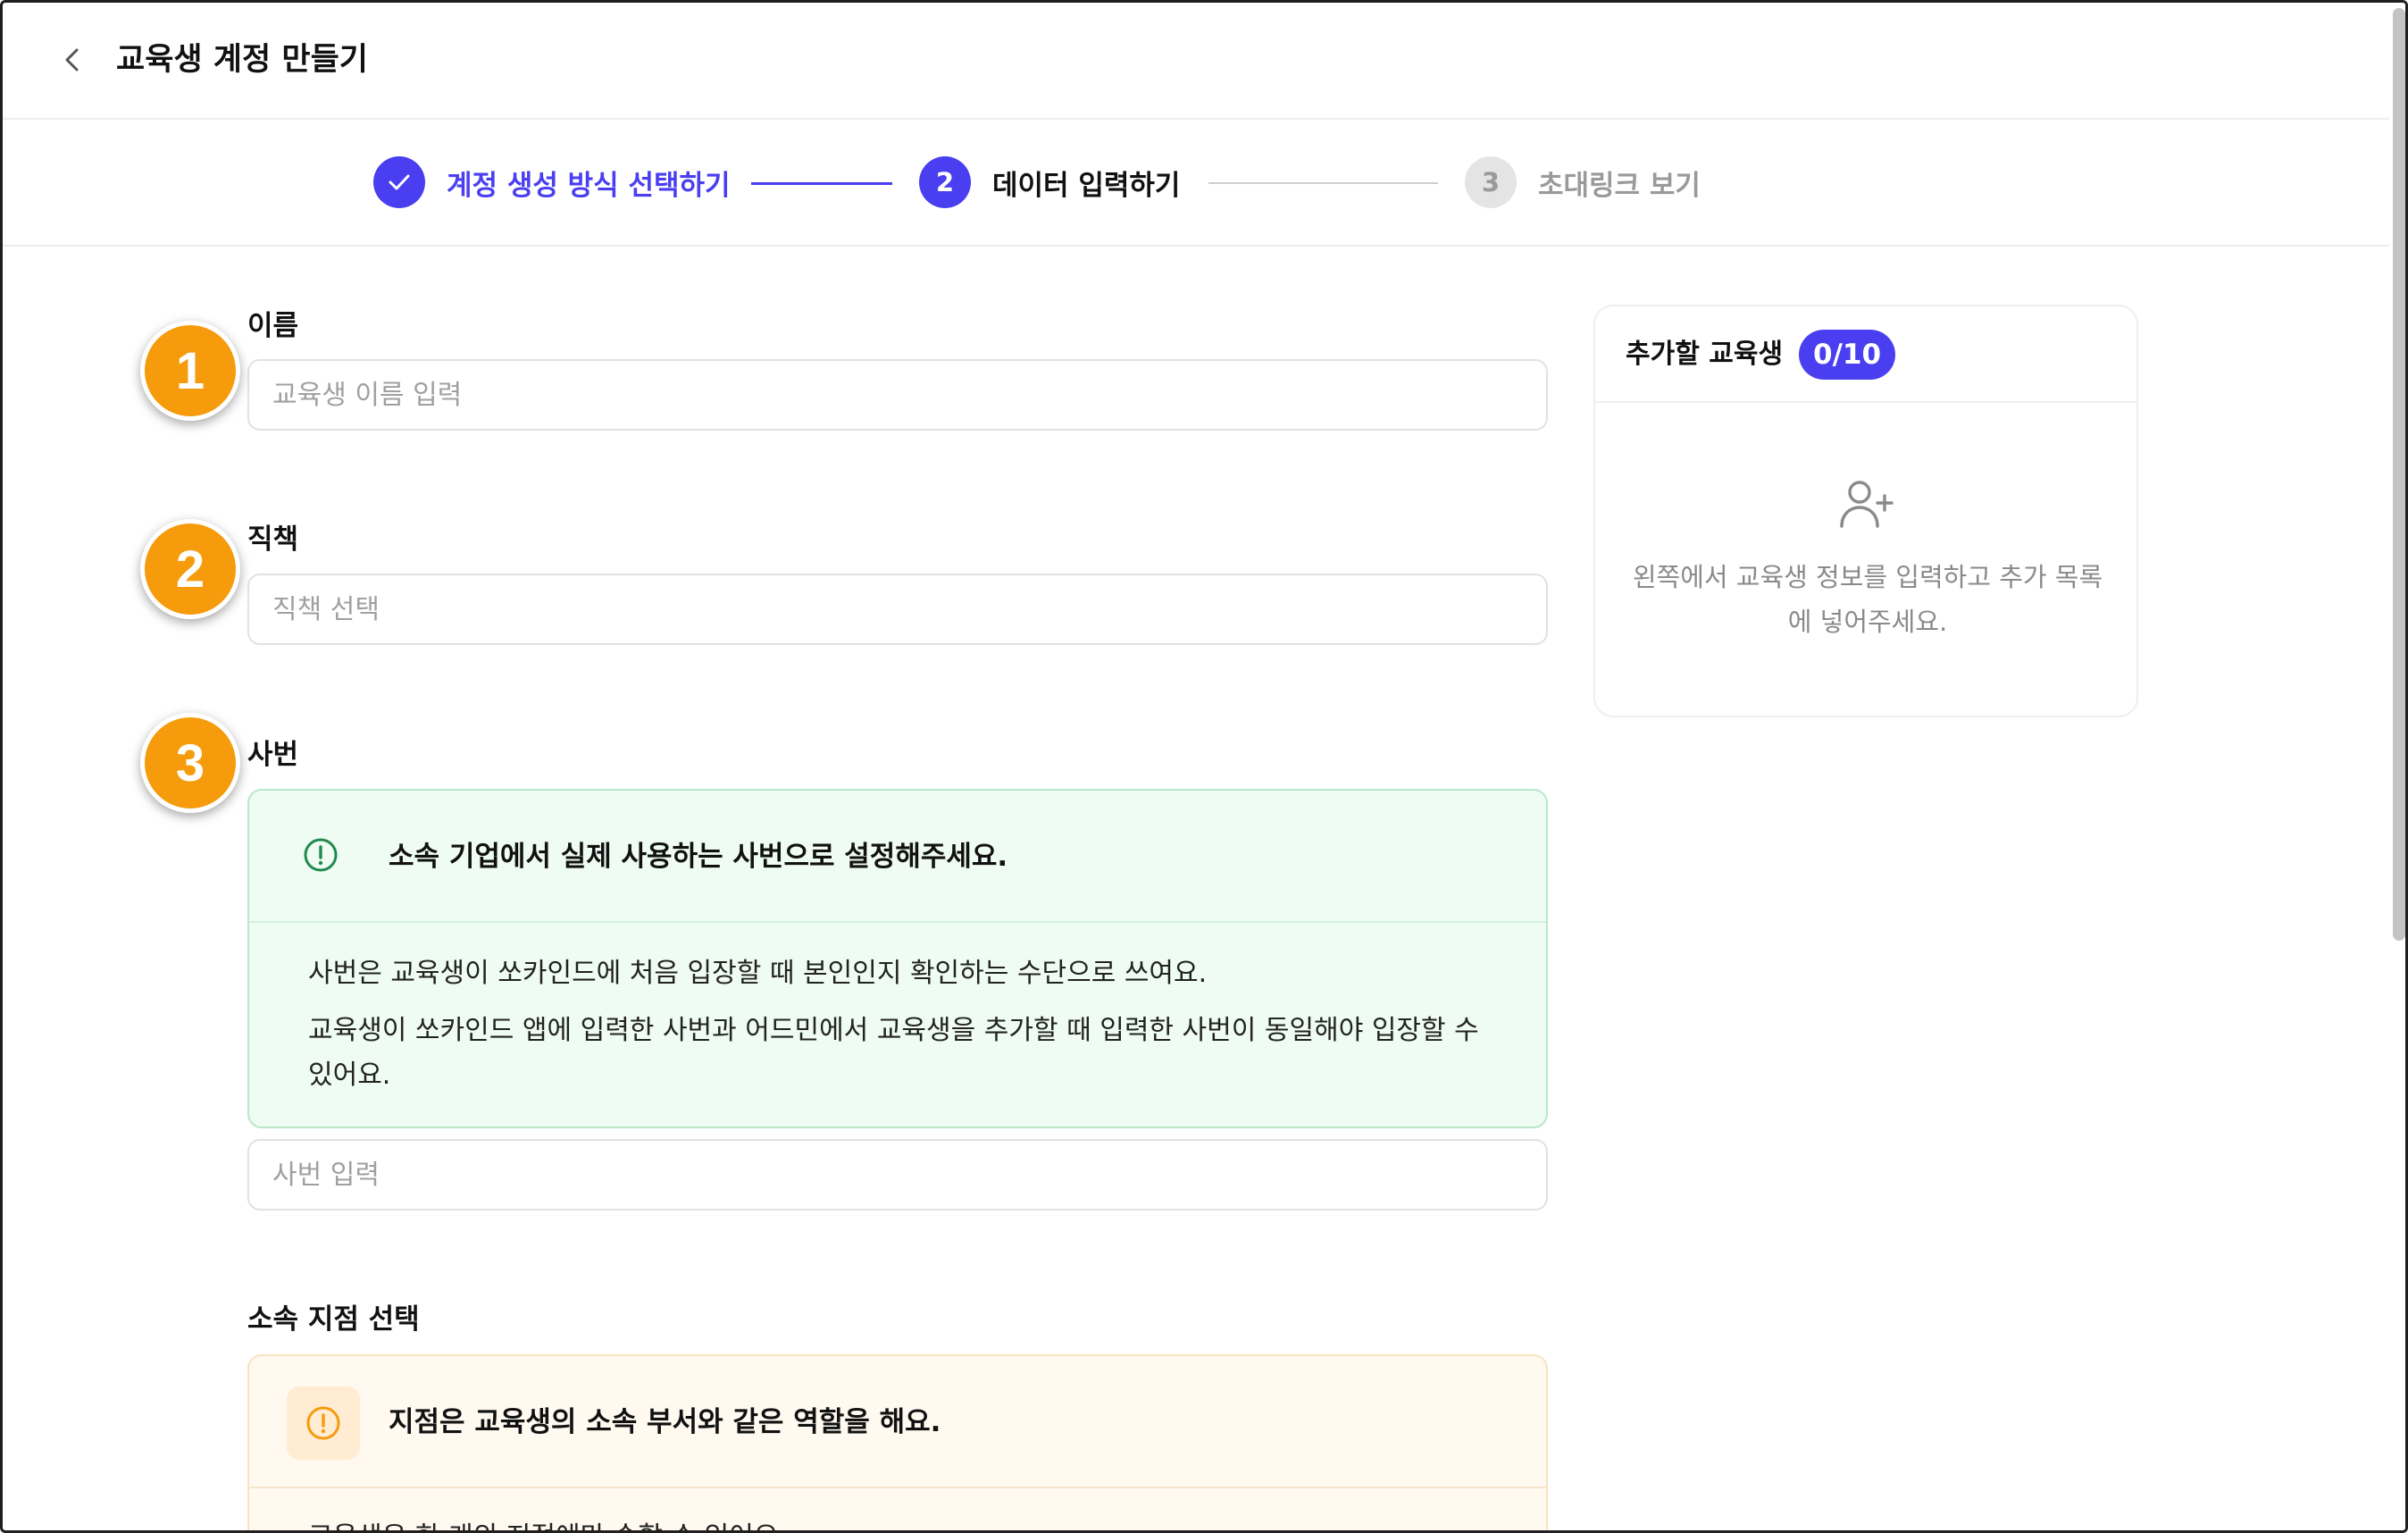 The height and width of the screenshot is (1533, 2408). Describe the element at coordinates (1491, 182) in the screenshot. I see `step-3-circle: 3` at that location.